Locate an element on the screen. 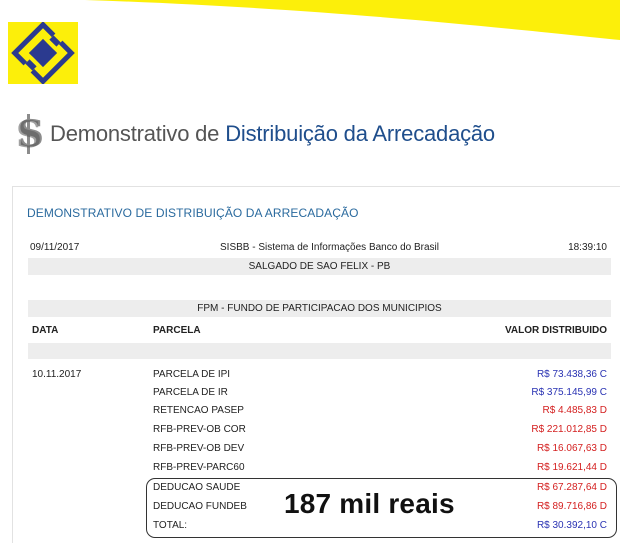 The image size is (620, 543). annotation-text: 187 mil reais is located at coordinates (369, 503).